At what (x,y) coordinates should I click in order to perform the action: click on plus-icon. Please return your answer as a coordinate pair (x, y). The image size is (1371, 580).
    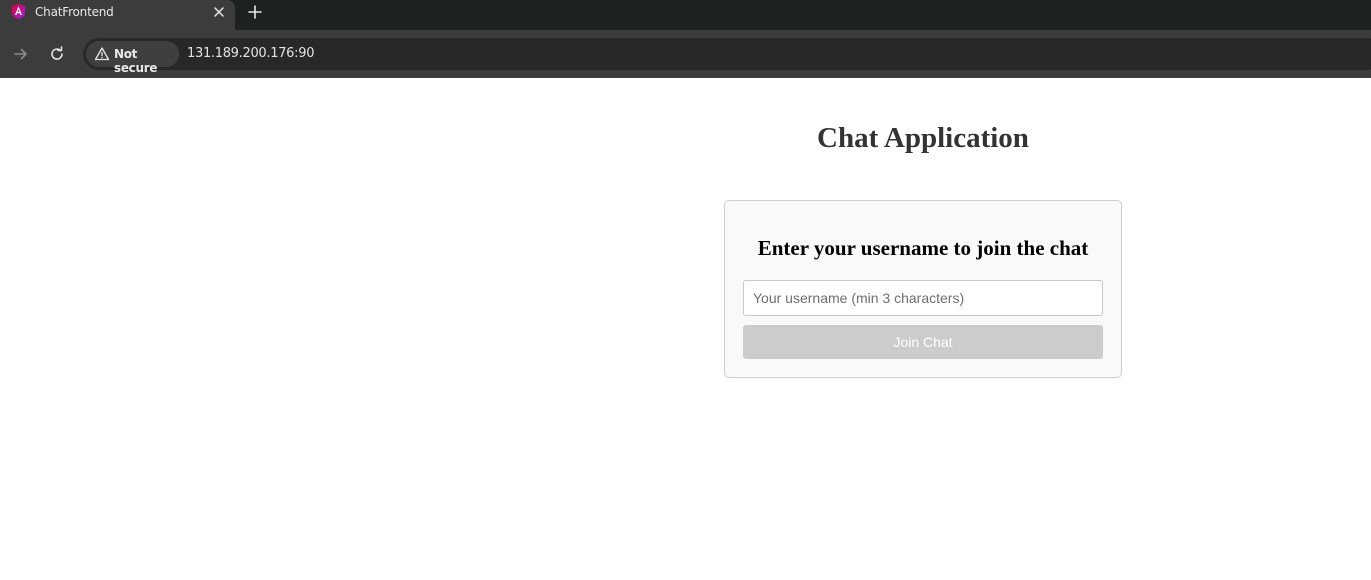
    Looking at the image, I should click on (255, 12).